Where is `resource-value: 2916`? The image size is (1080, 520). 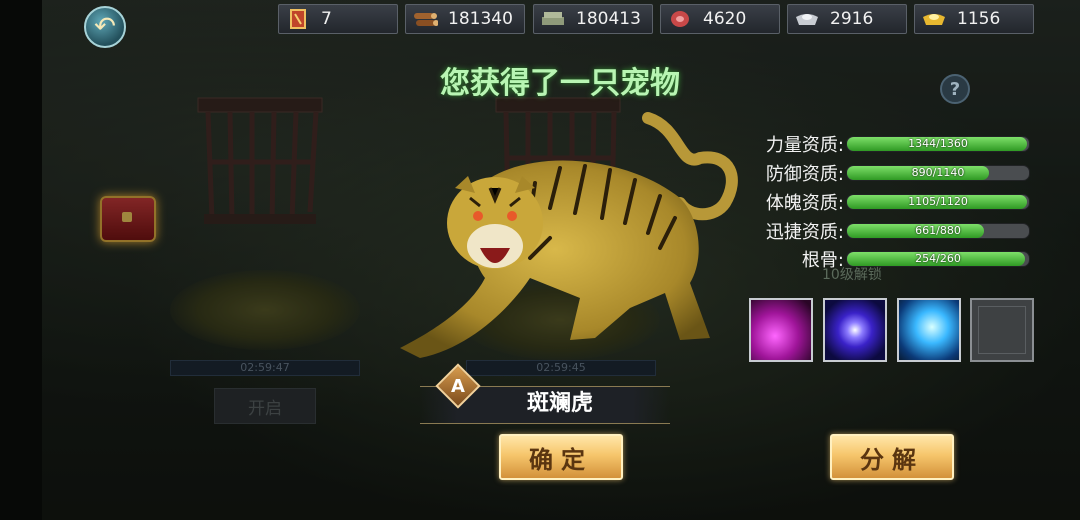
resource-value: 2916 is located at coordinates (852, 19).